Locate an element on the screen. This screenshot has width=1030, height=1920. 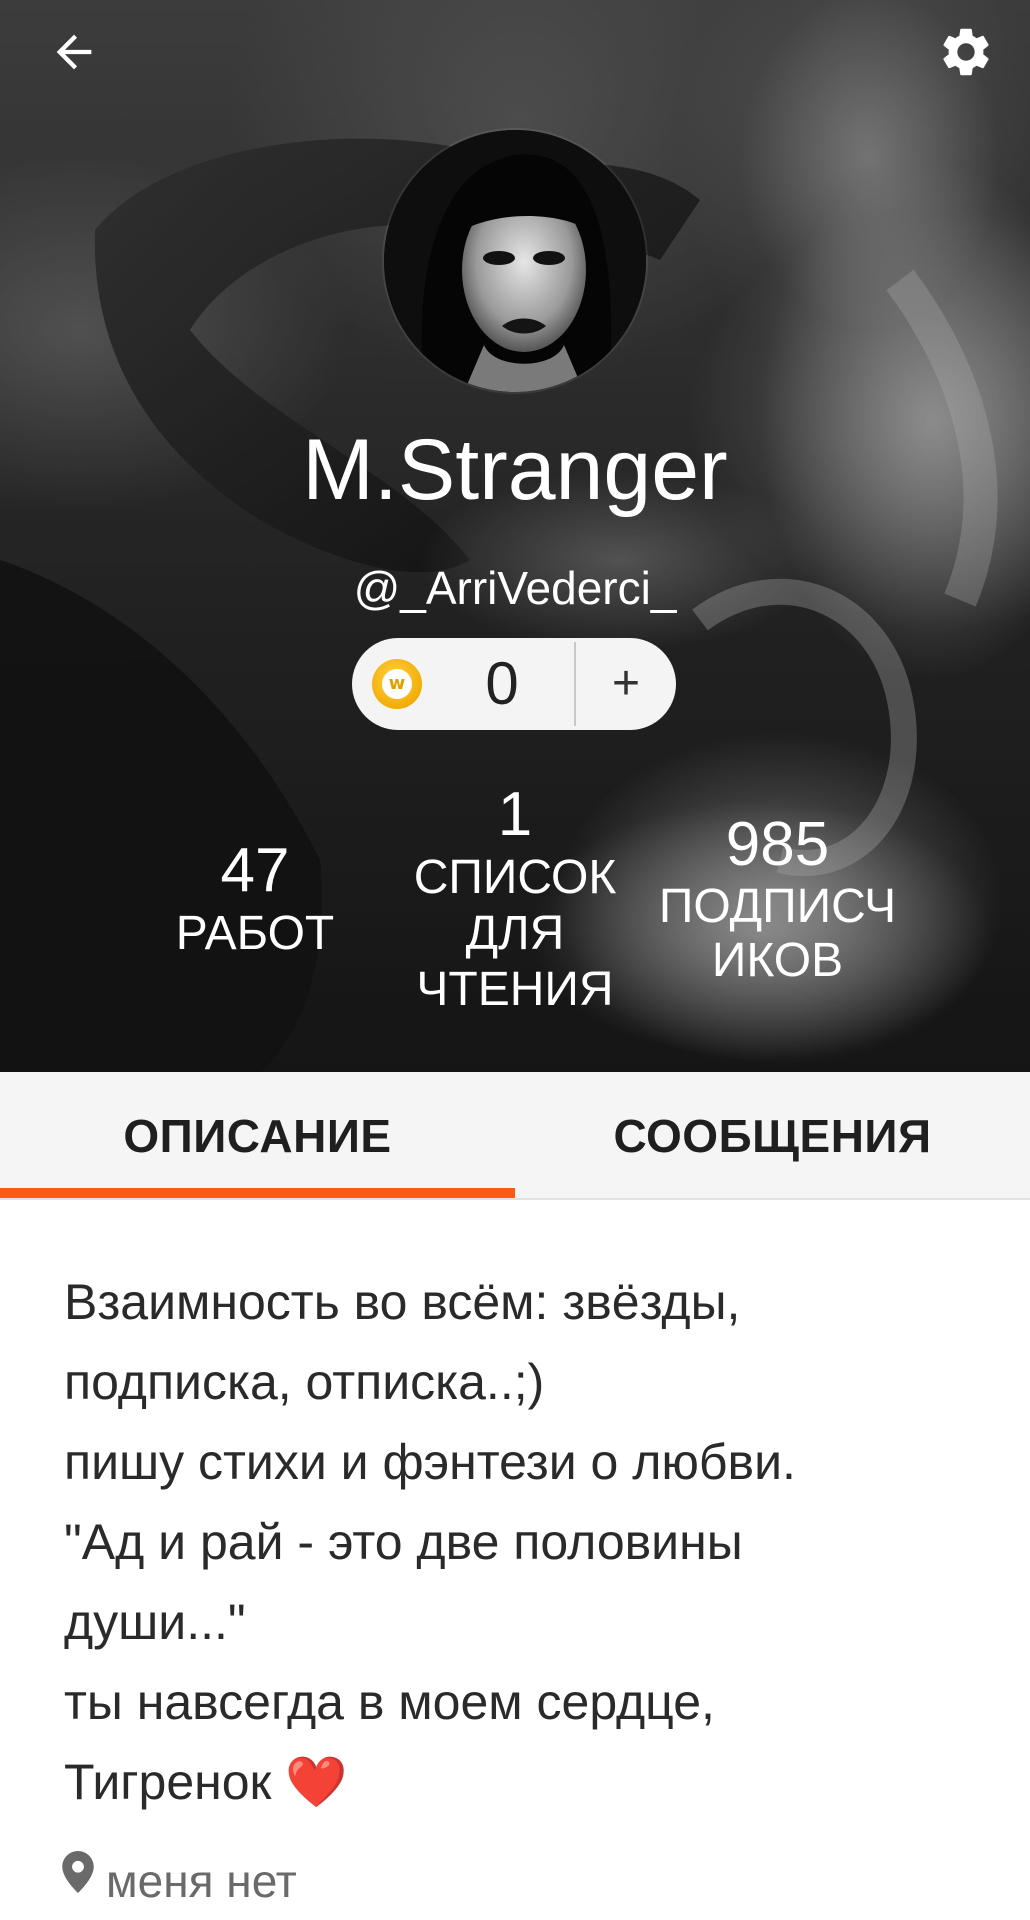
profile-tabs: ОПИСАНИЕ СООБЩЕНИЯ is located at coordinates (515, 1136).